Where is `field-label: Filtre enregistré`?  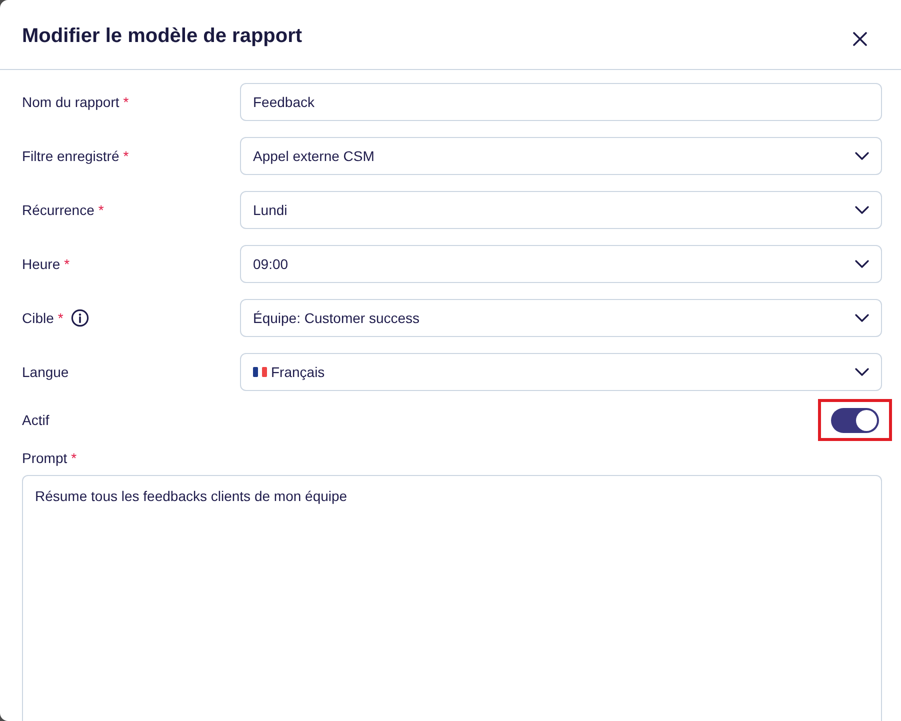
field-label: Filtre enregistré is located at coordinates (71, 156).